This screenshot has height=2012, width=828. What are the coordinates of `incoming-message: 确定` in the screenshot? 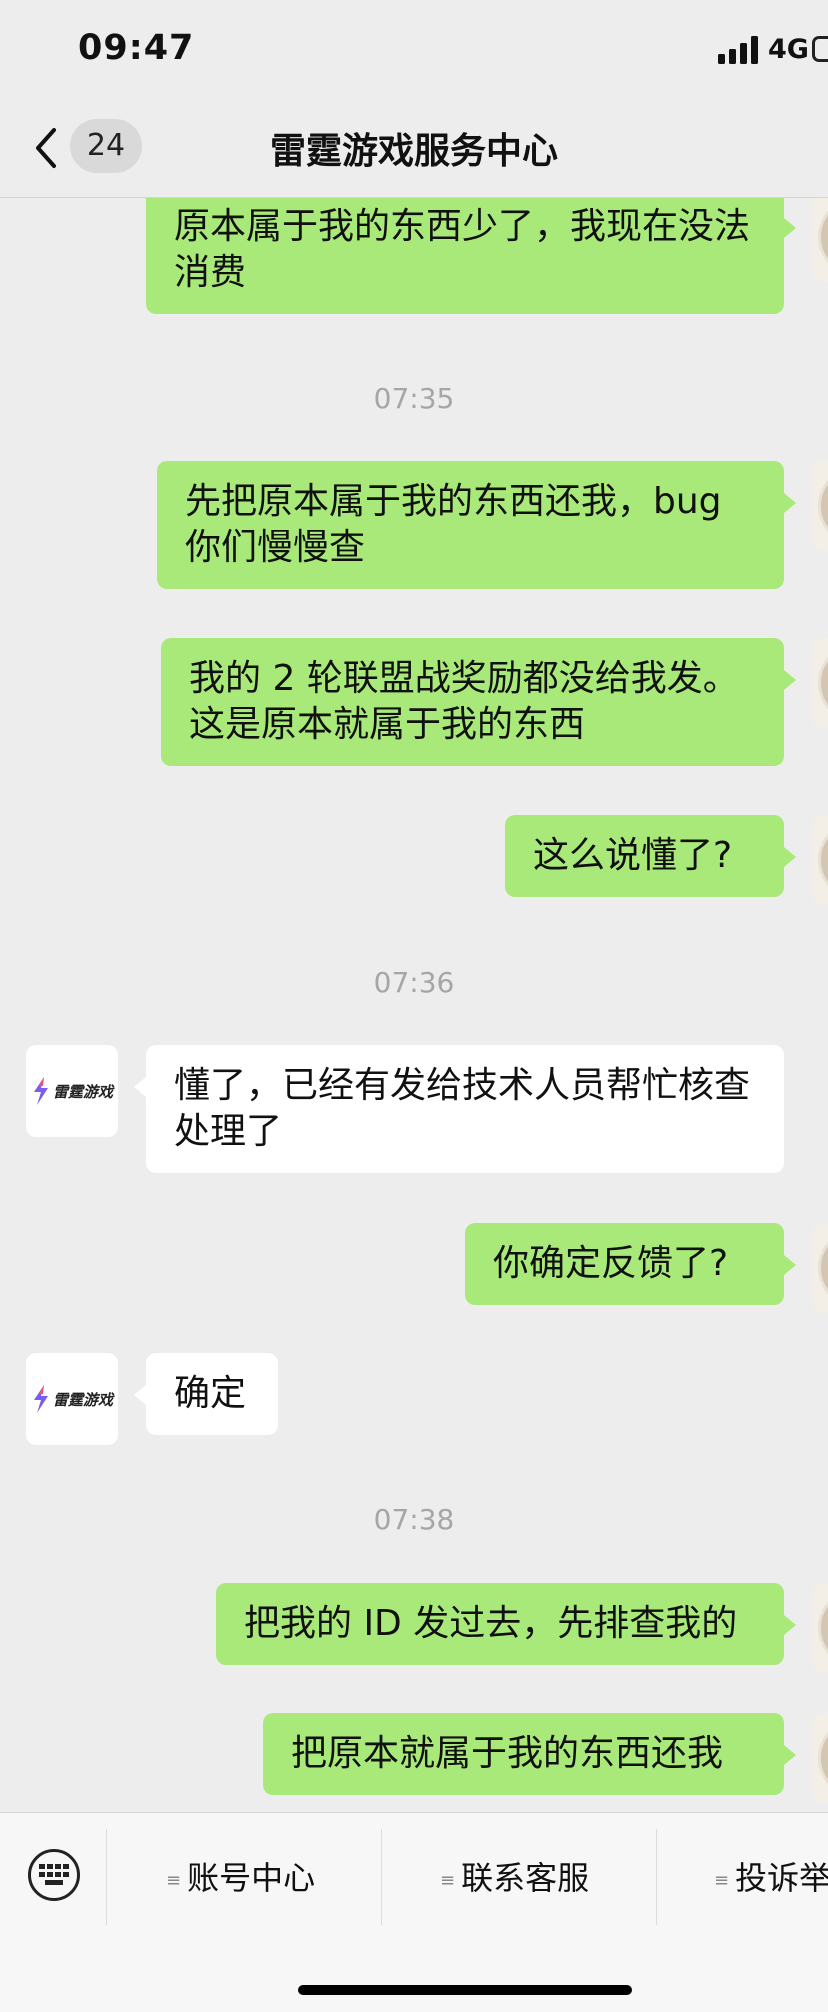 It's located at (206, 1394).